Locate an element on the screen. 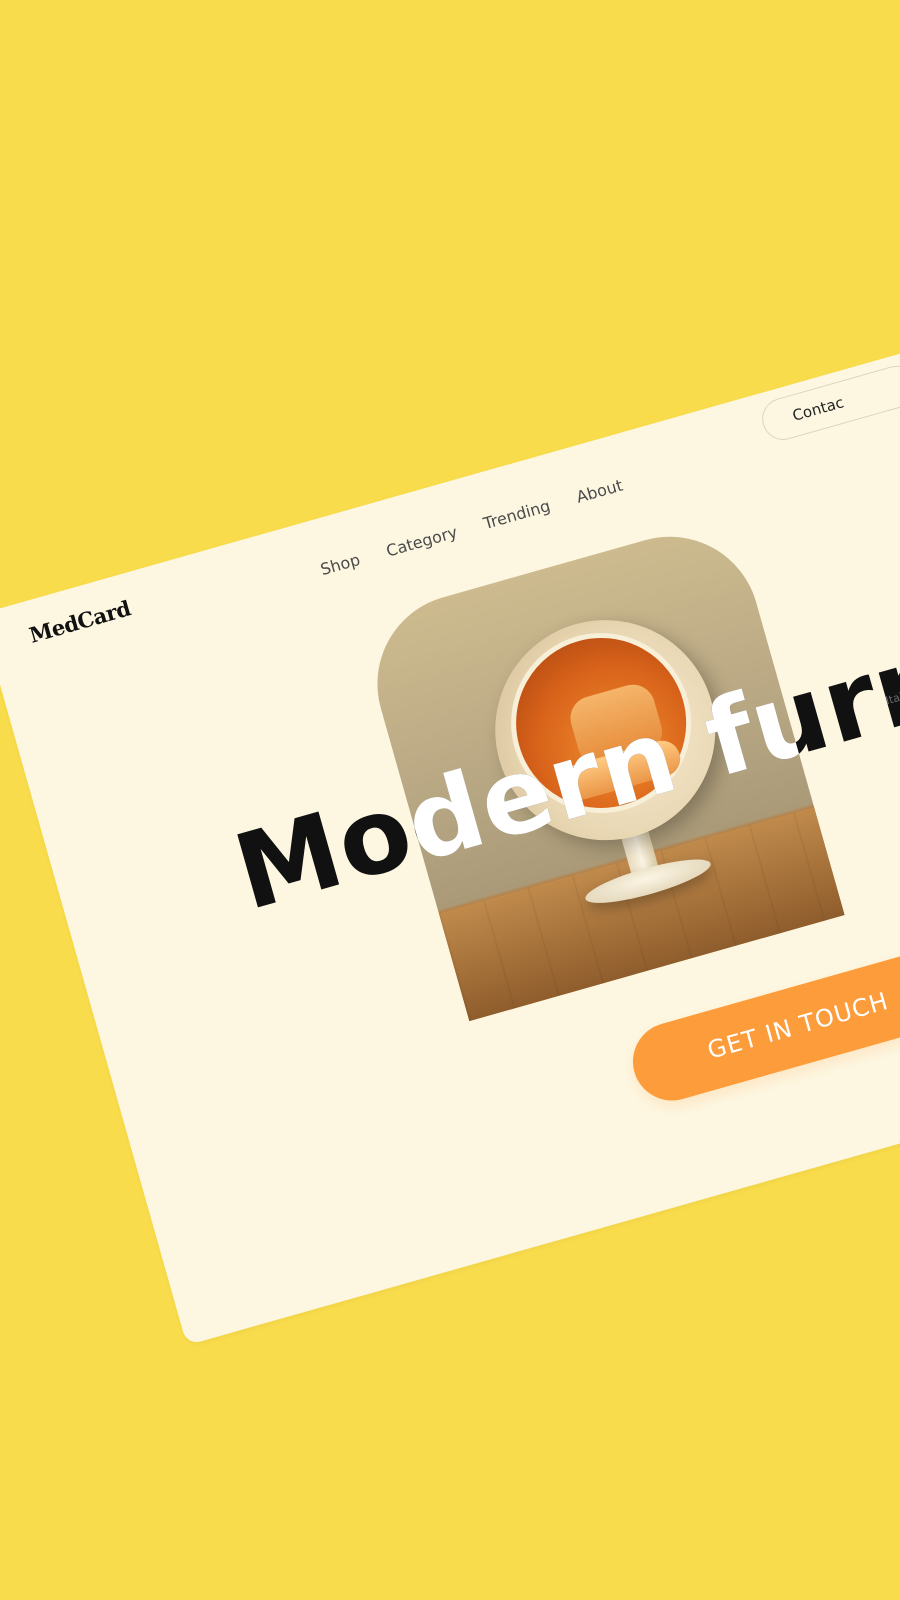  nav-item-trending: Trending is located at coordinates (516, 514).